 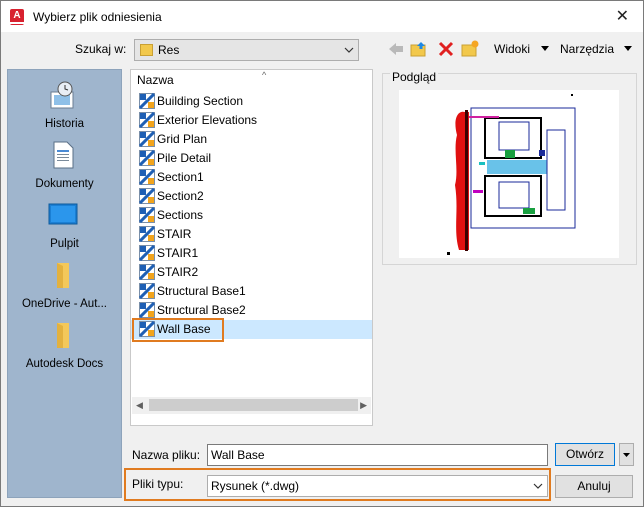 I want to click on file-type-label: Pliki typu:, so click(x=158, y=484).